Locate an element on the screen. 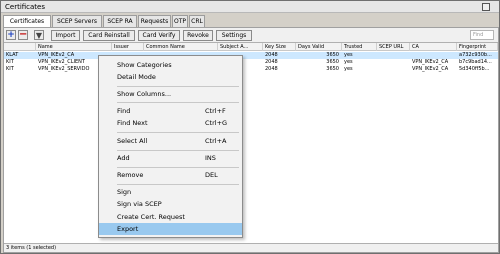  menu-item-find: Find Ctrl+F is located at coordinates (170, 111).